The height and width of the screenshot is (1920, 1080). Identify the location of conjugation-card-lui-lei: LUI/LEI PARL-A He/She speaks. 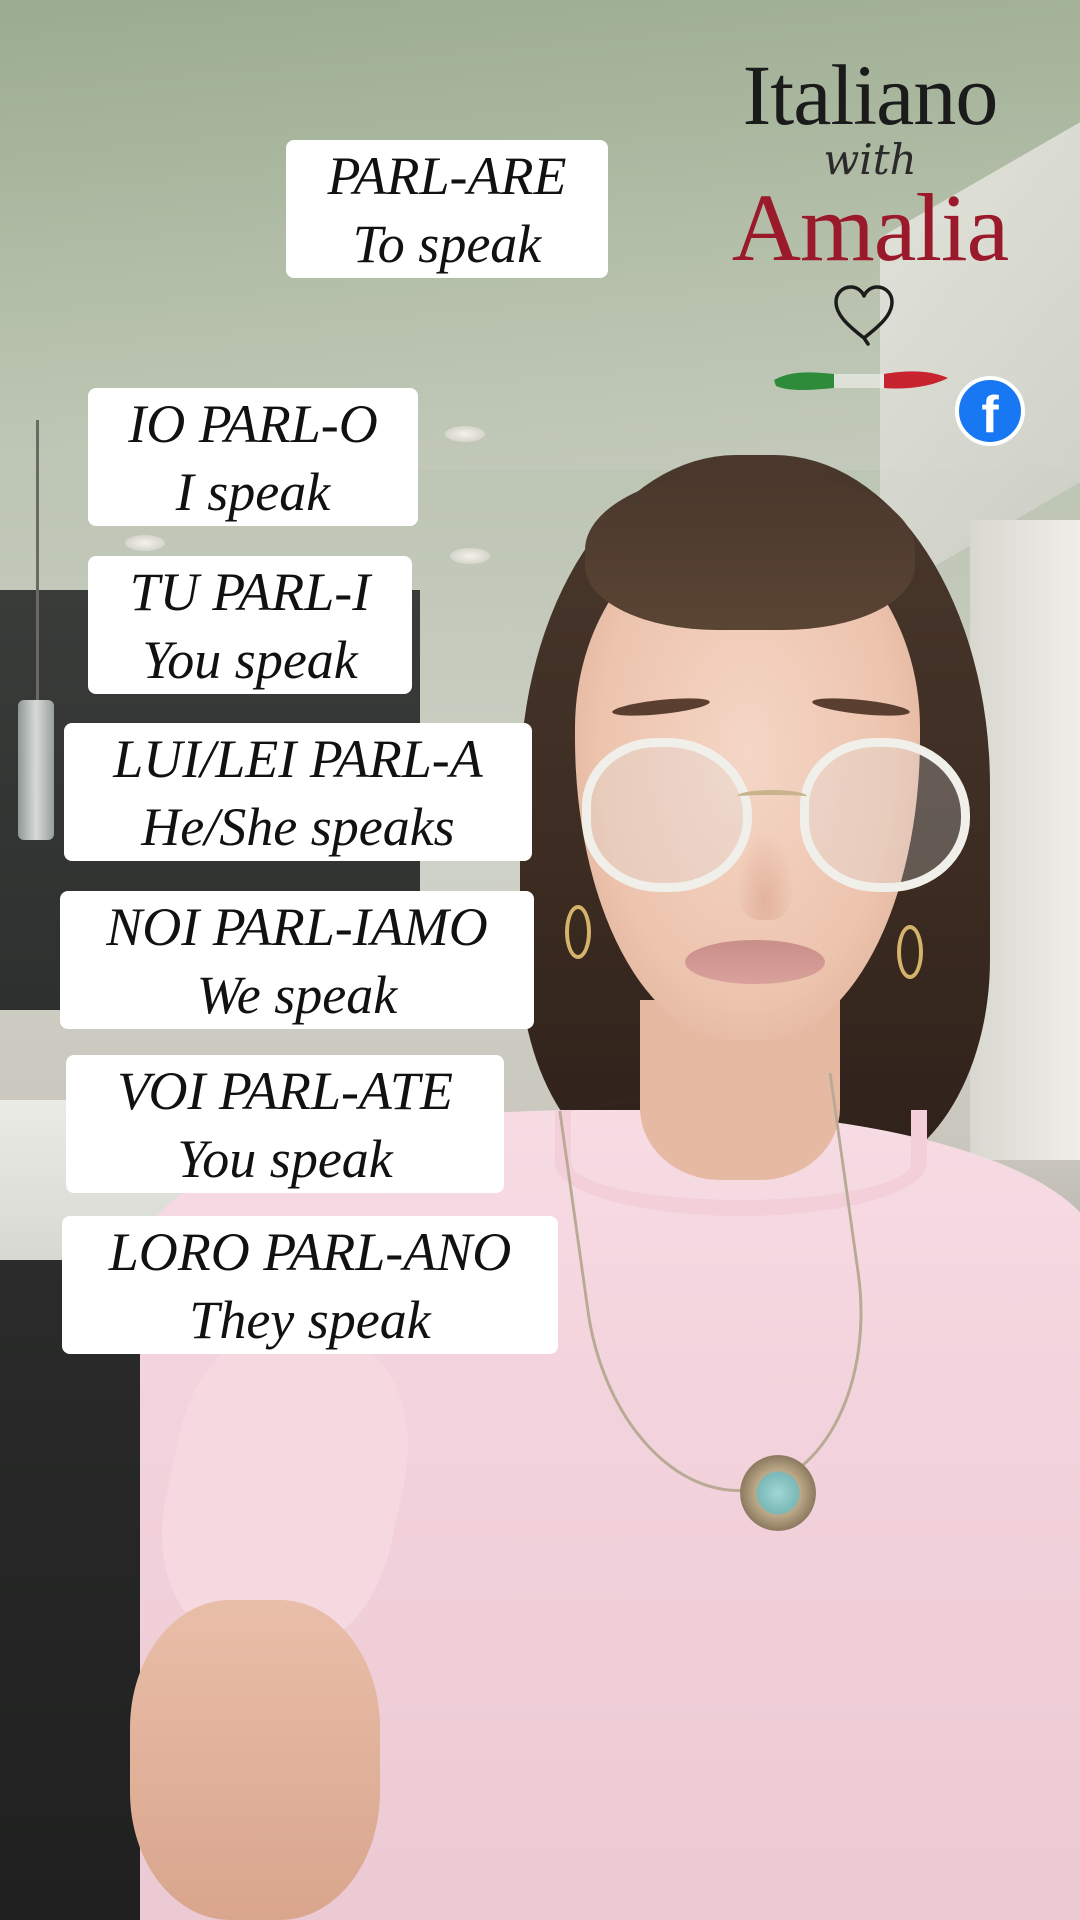
(298, 792).